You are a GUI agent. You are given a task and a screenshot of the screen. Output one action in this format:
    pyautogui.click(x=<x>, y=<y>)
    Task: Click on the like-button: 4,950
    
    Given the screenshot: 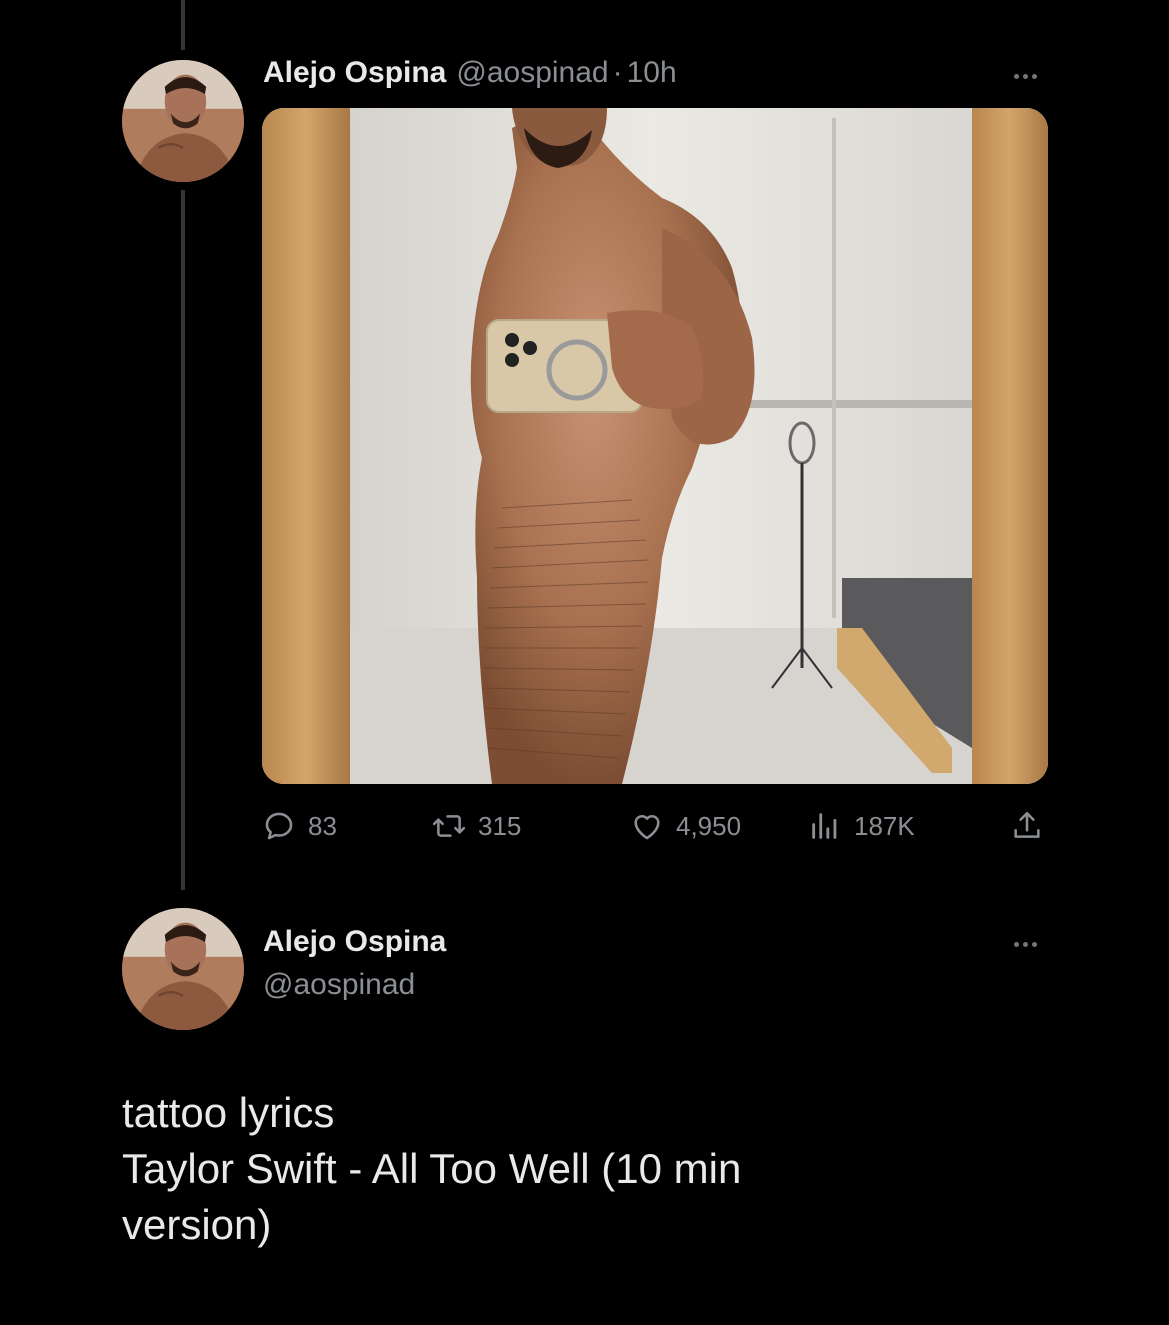 What is the action you would take?
    pyautogui.click(x=685, y=826)
    